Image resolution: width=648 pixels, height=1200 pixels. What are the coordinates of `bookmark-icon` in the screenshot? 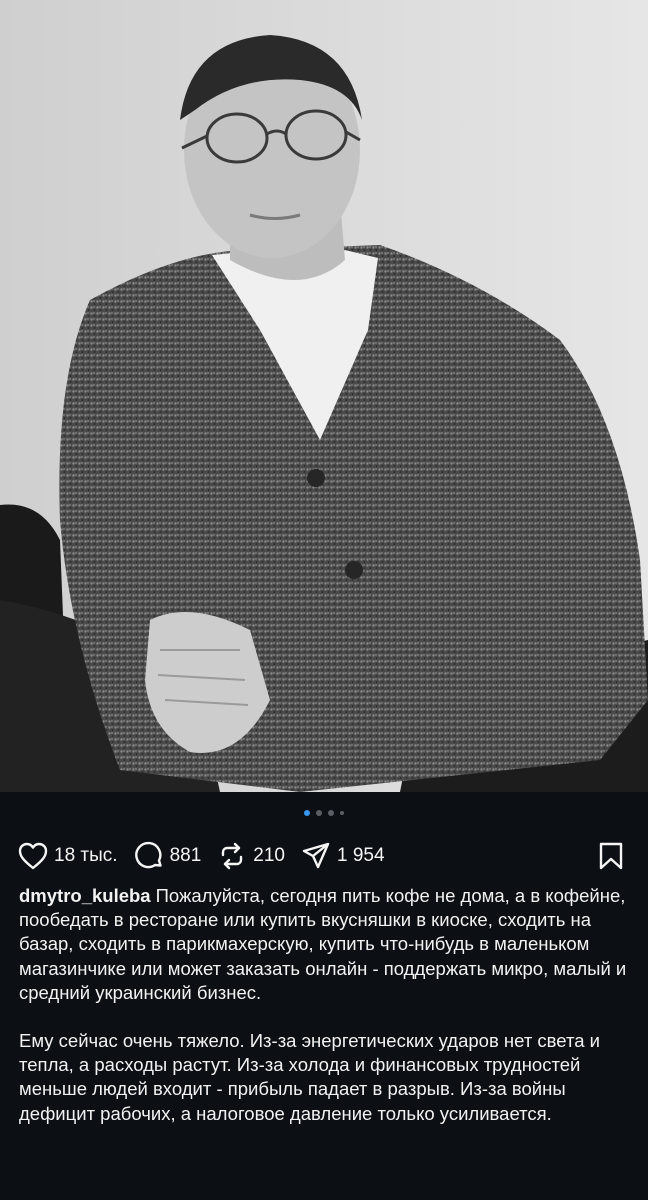 It's located at (611, 856).